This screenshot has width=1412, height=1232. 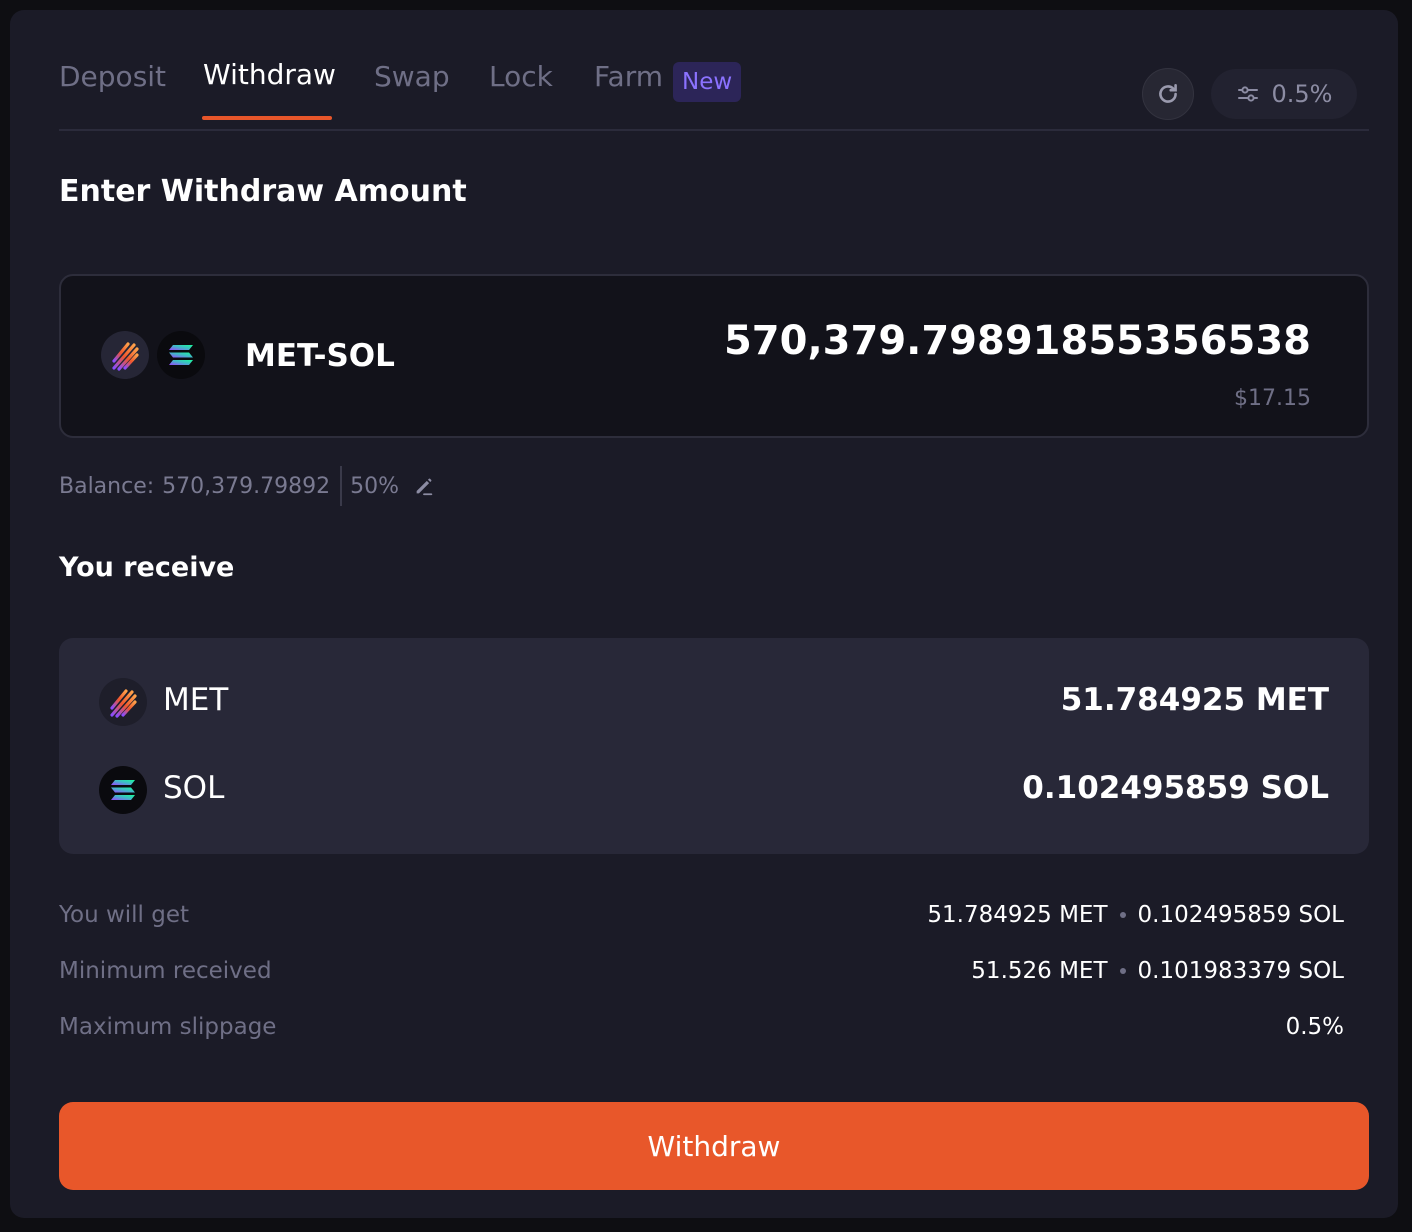 I want to click on you-will-get-sol: 0.102495859 SOL, so click(x=1240, y=915).